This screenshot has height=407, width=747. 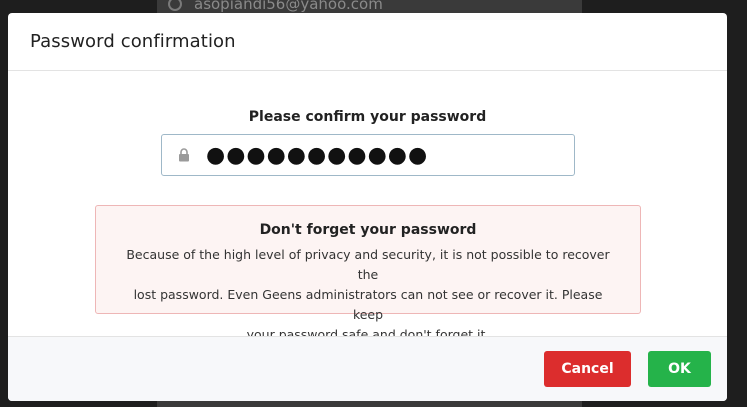 I want to click on background-account-row: asopiandi56@yahoo.com, so click(x=275, y=7).